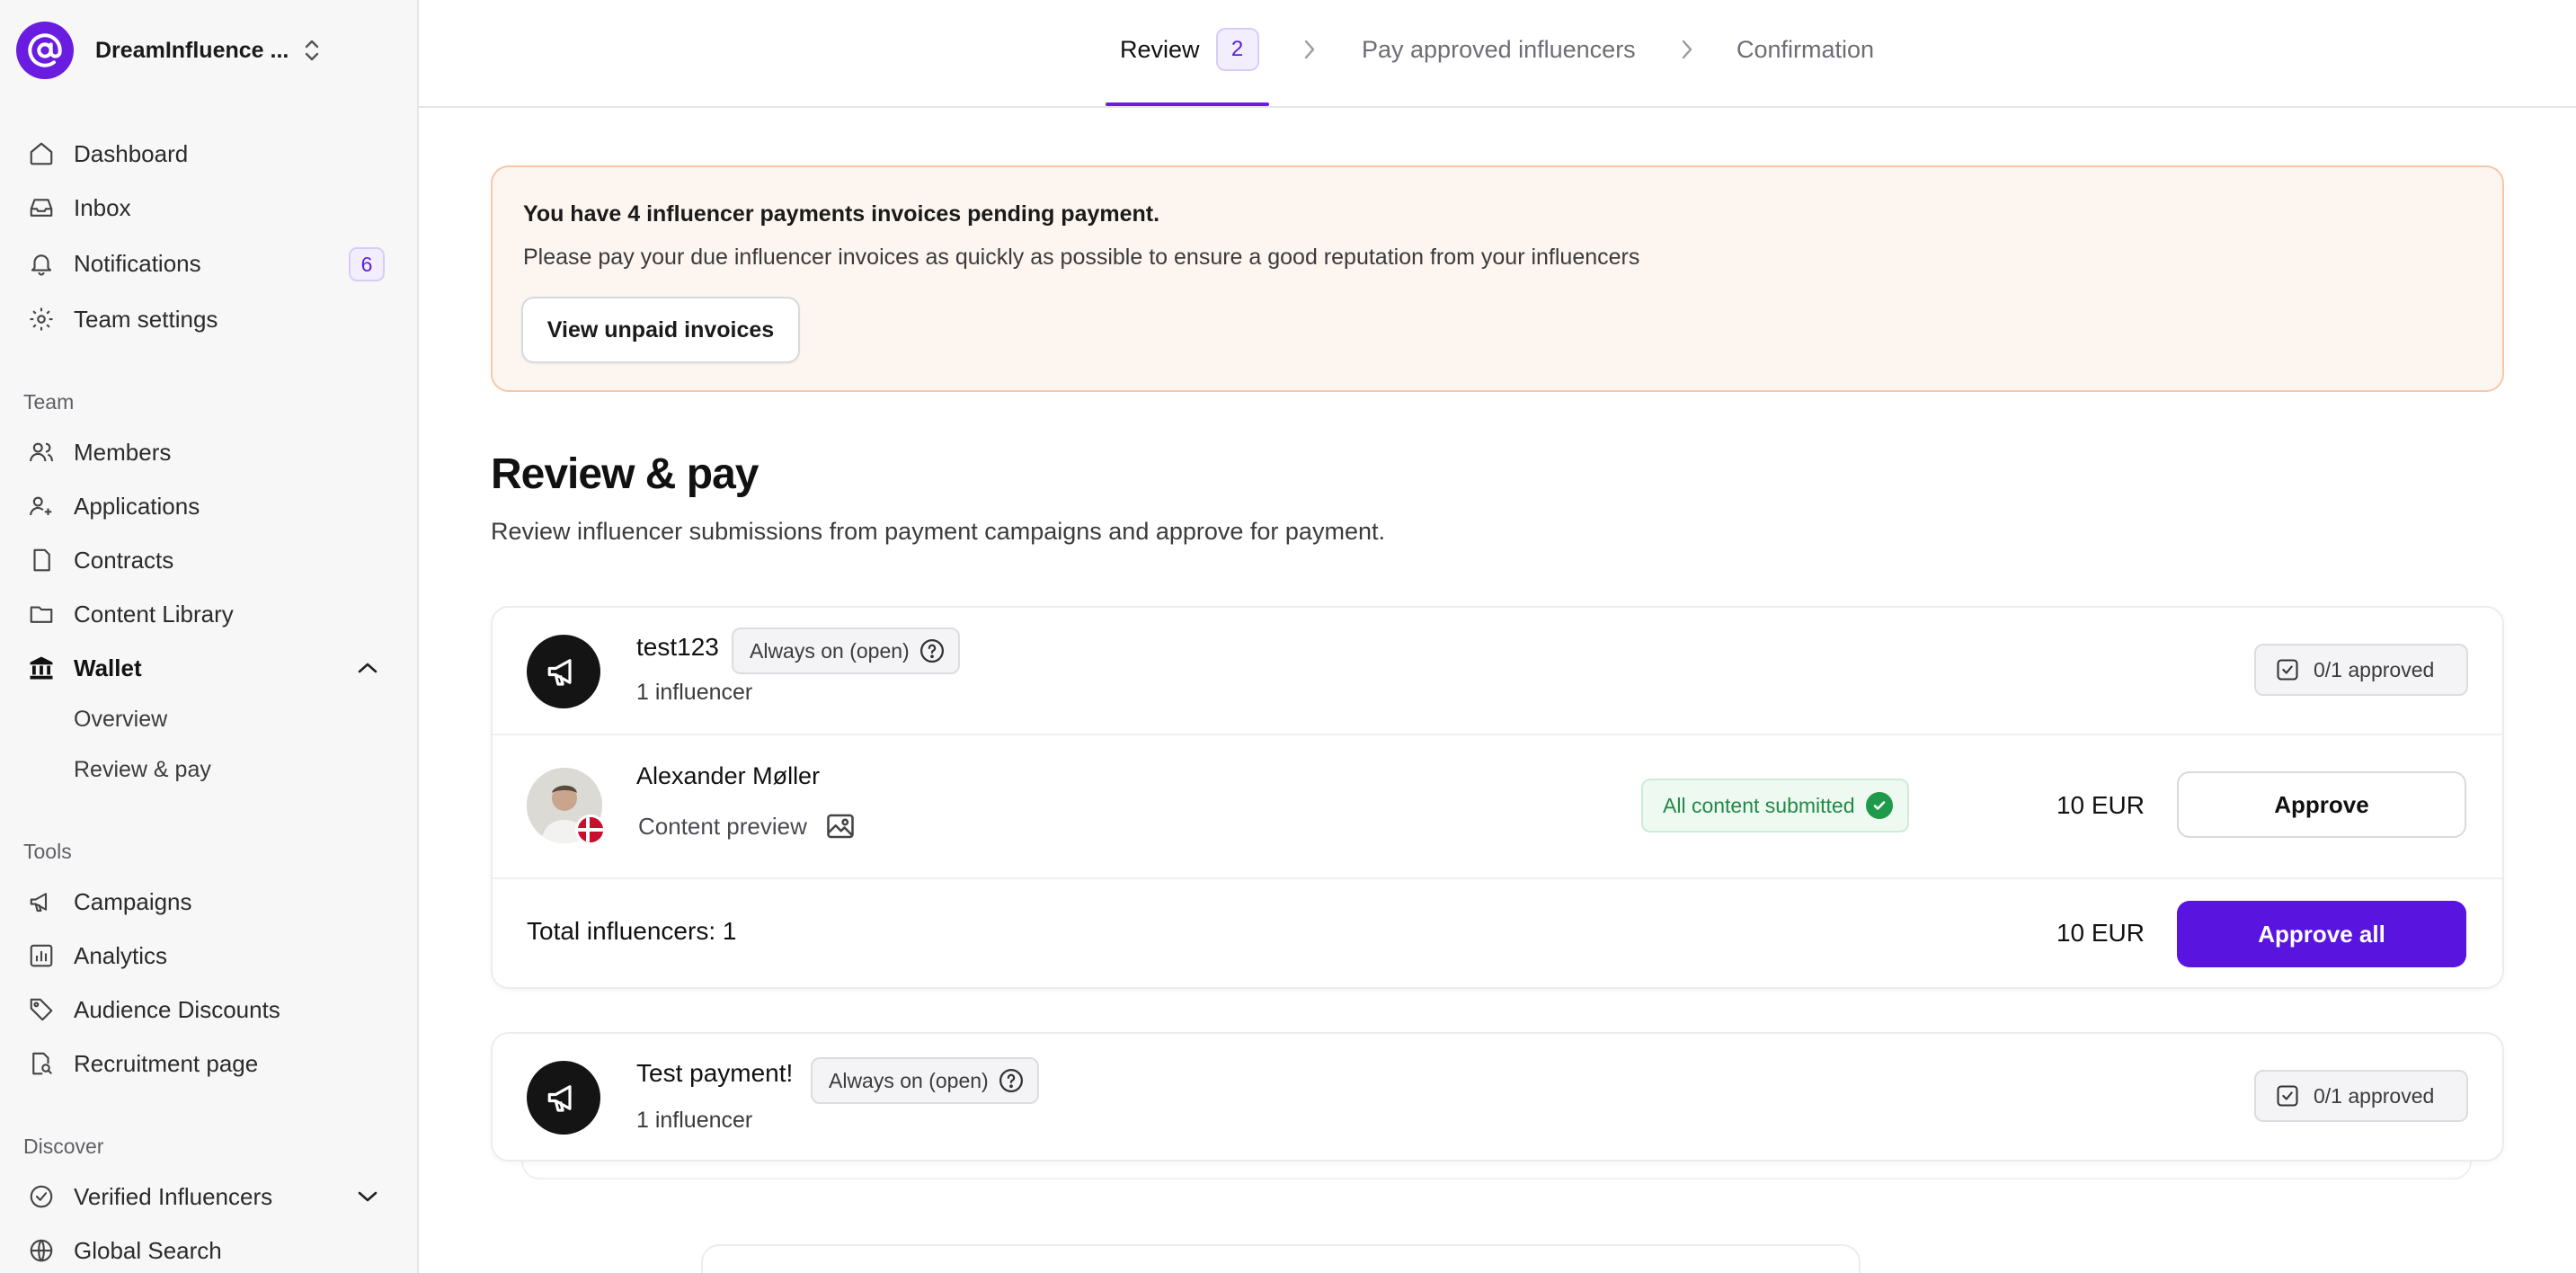 Image resolution: width=2576 pixels, height=1273 pixels. What do you see at coordinates (148, 1250) in the screenshot?
I see `sidebar-item-label: Global Search` at bounding box center [148, 1250].